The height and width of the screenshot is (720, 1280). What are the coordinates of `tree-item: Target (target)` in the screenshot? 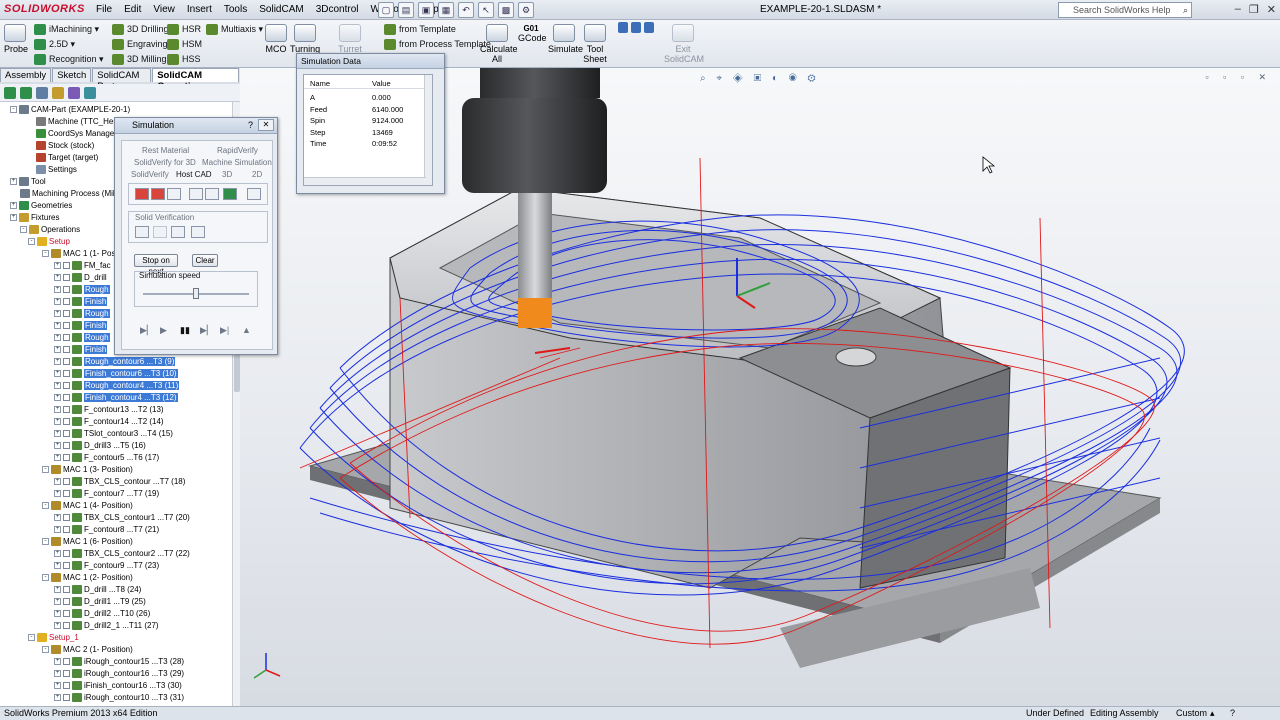 It's located at (67, 158).